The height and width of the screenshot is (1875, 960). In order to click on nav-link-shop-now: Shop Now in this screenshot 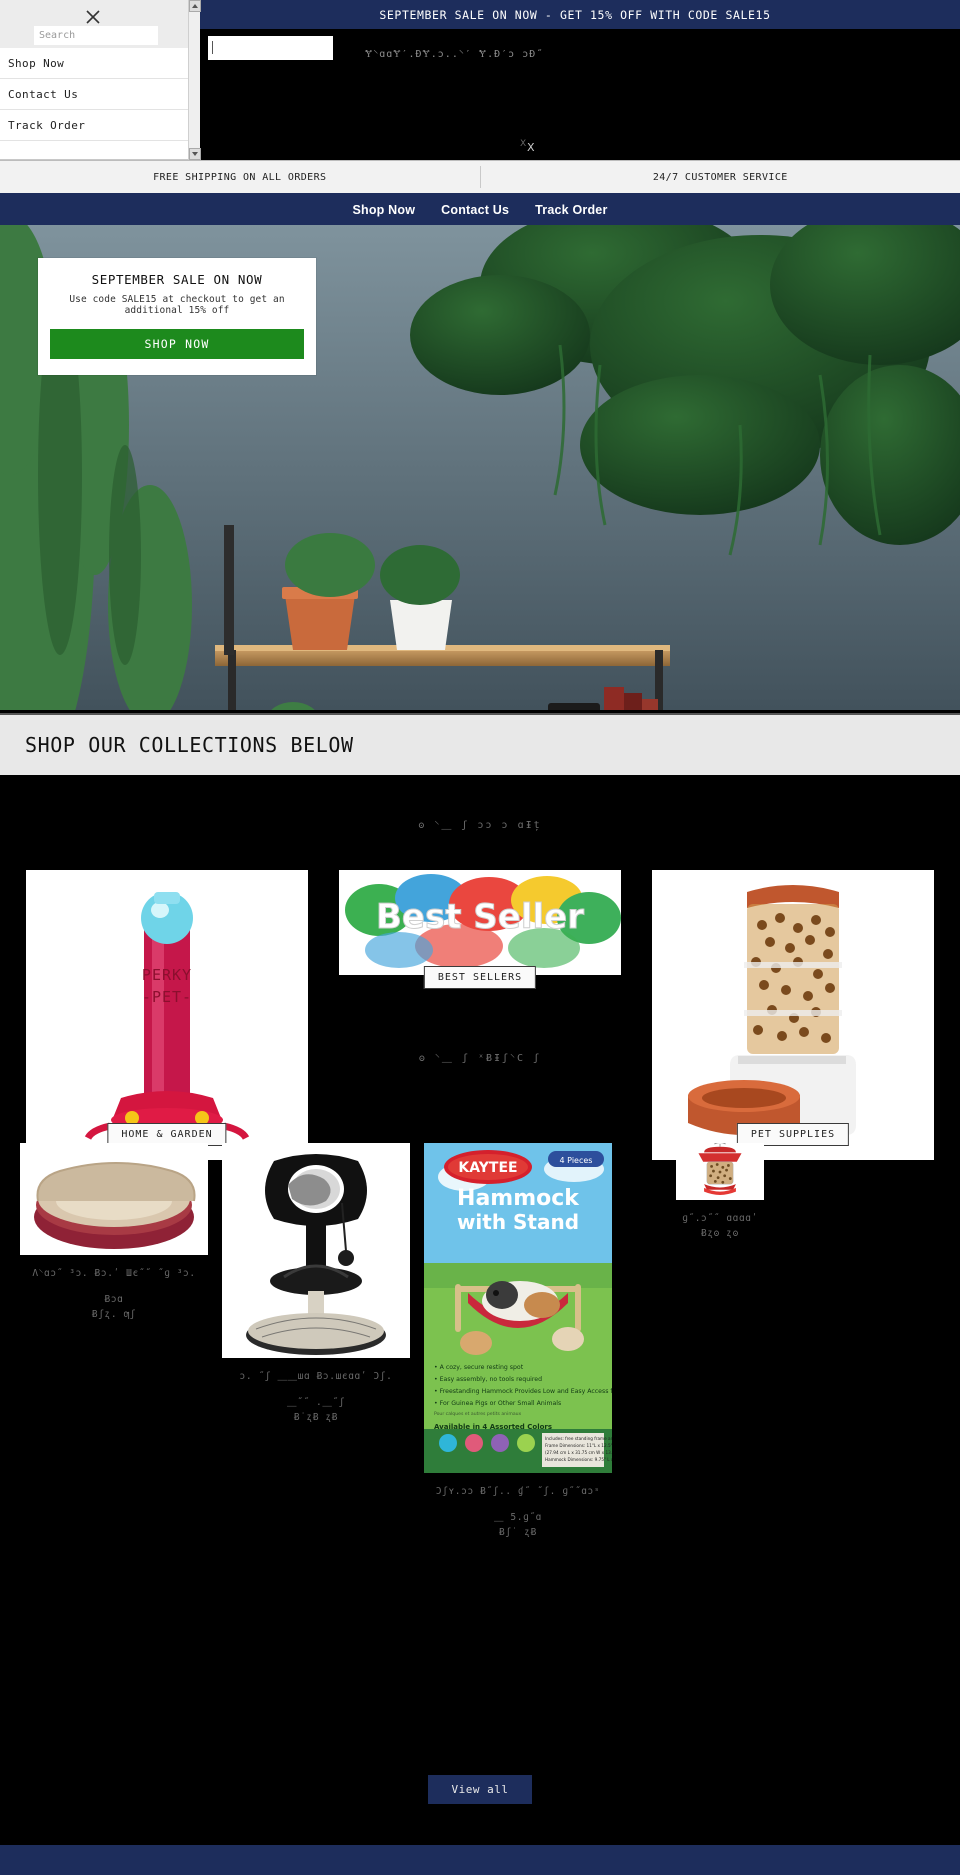, I will do `click(383, 210)`.